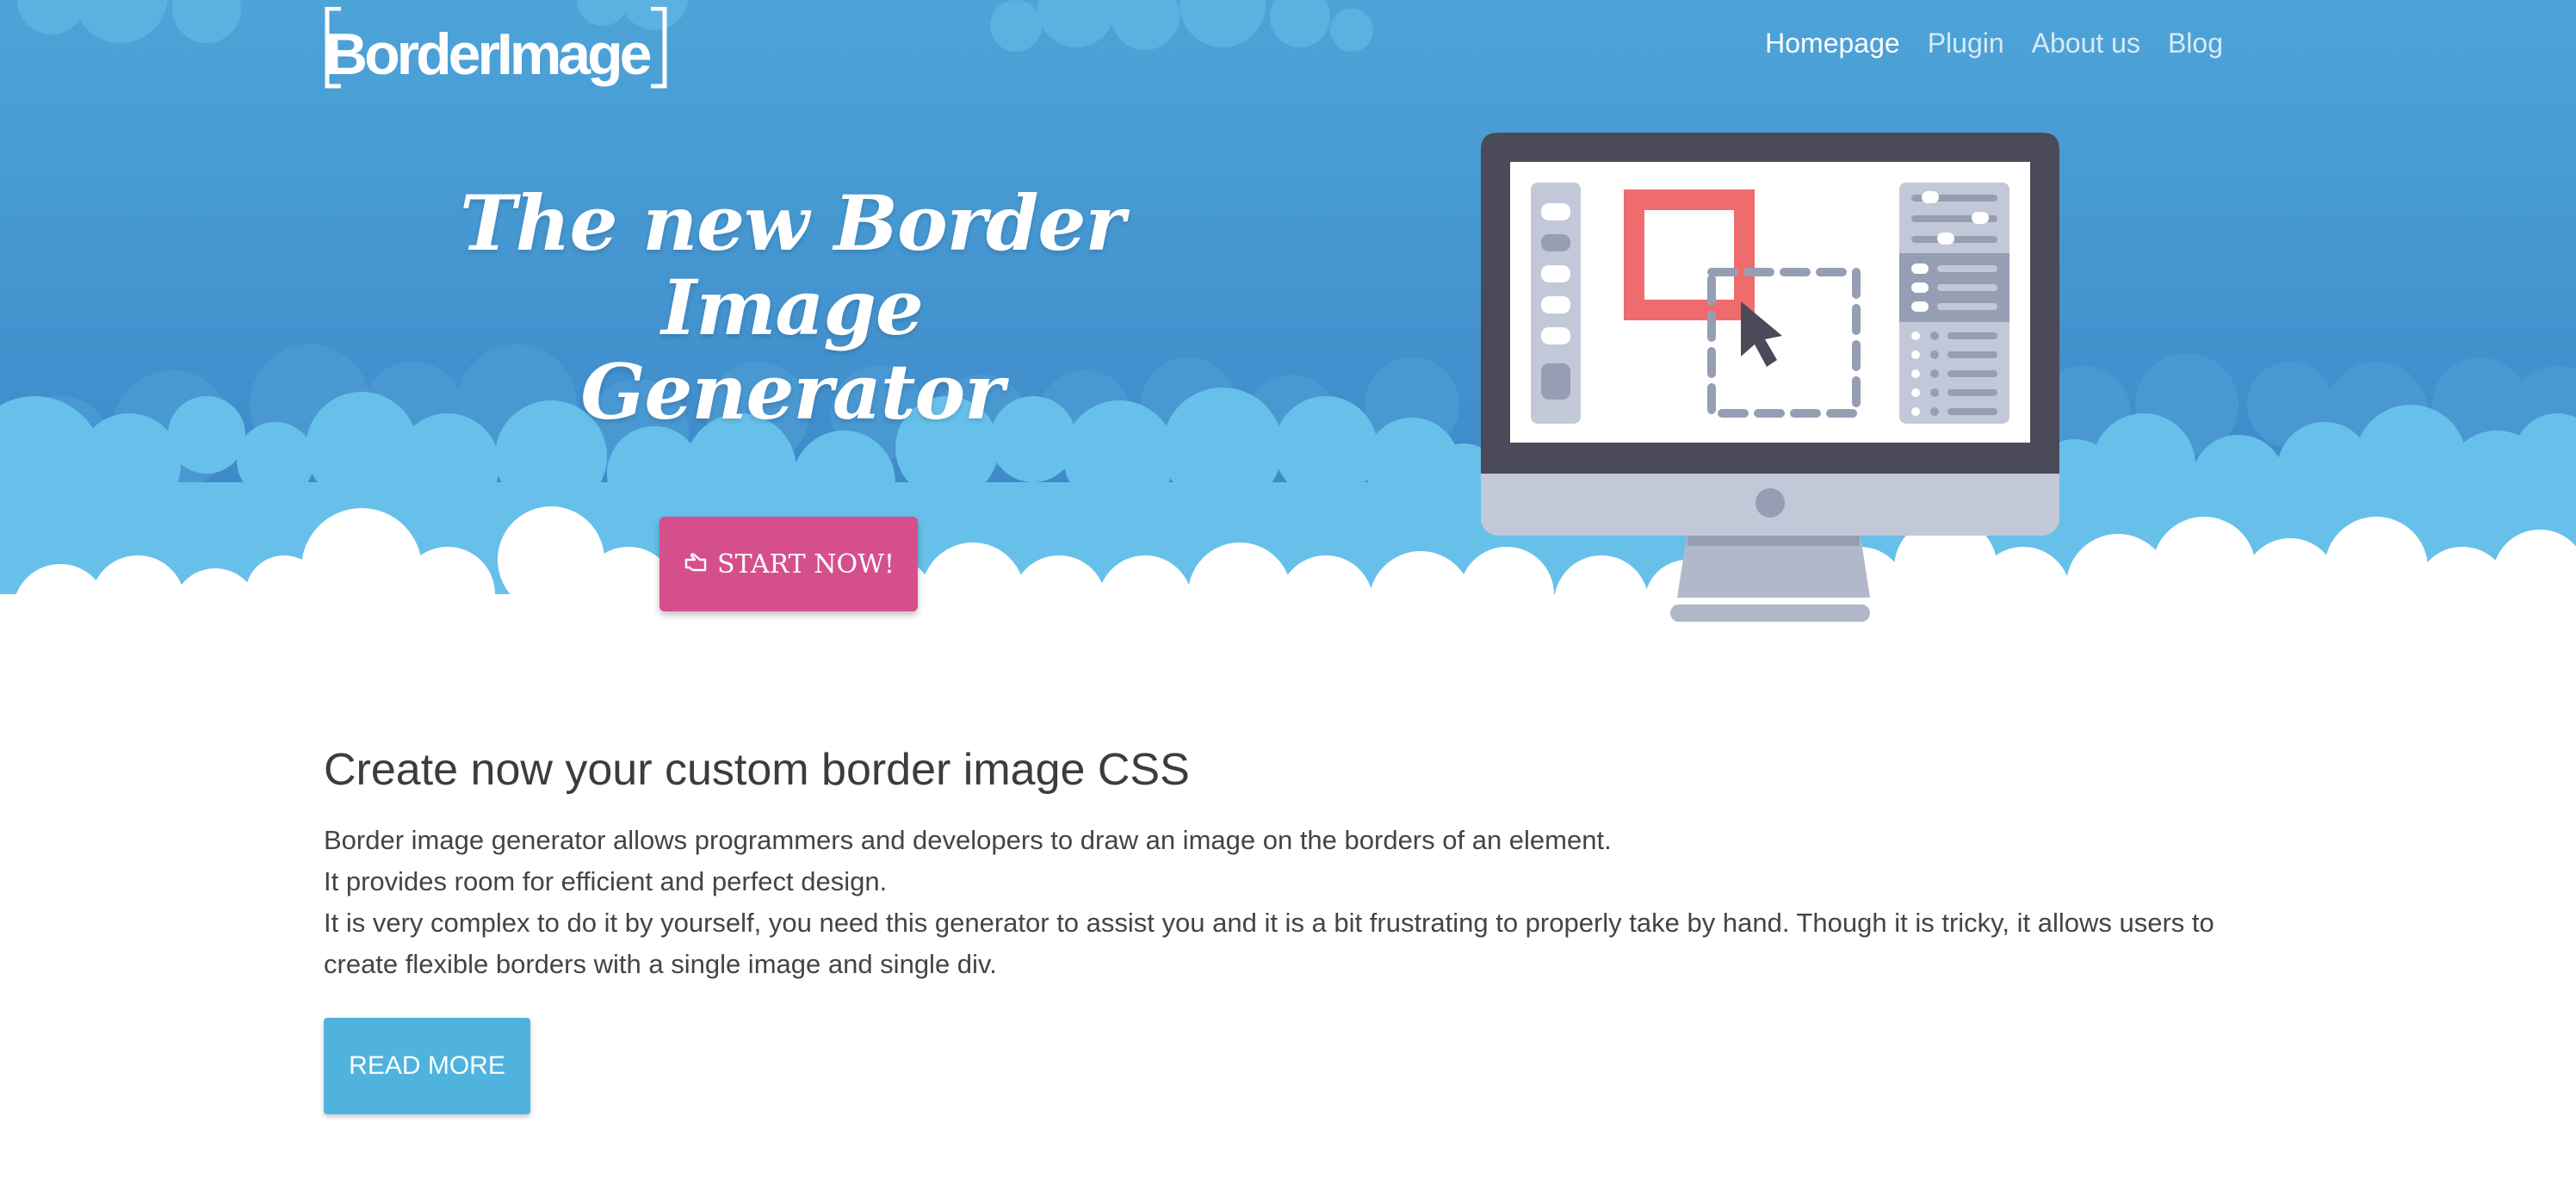 The image size is (2576, 1178). What do you see at coordinates (1770, 378) in the screenshot?
I see `monitor-illustration` at bounding box center [1770, 378].